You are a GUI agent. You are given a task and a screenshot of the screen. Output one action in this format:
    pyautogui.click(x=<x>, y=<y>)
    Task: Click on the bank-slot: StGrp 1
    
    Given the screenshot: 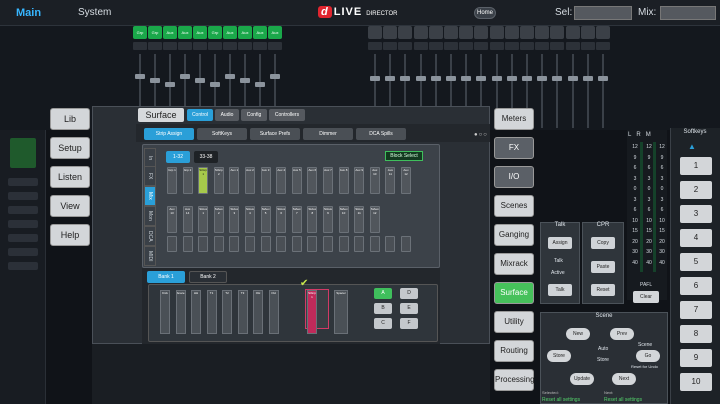 What is the action you would take?
    pyautogui.click(x=312, y=312)
    